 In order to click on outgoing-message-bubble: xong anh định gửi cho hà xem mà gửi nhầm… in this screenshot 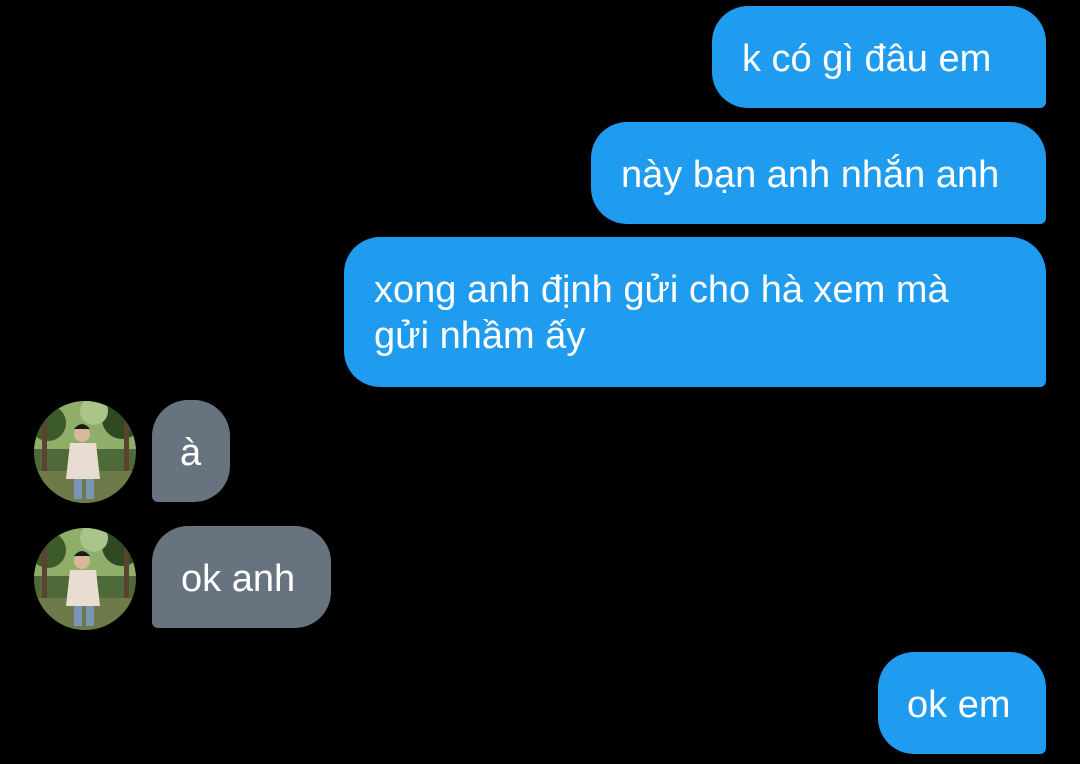, I will do `click(695, 312)`.